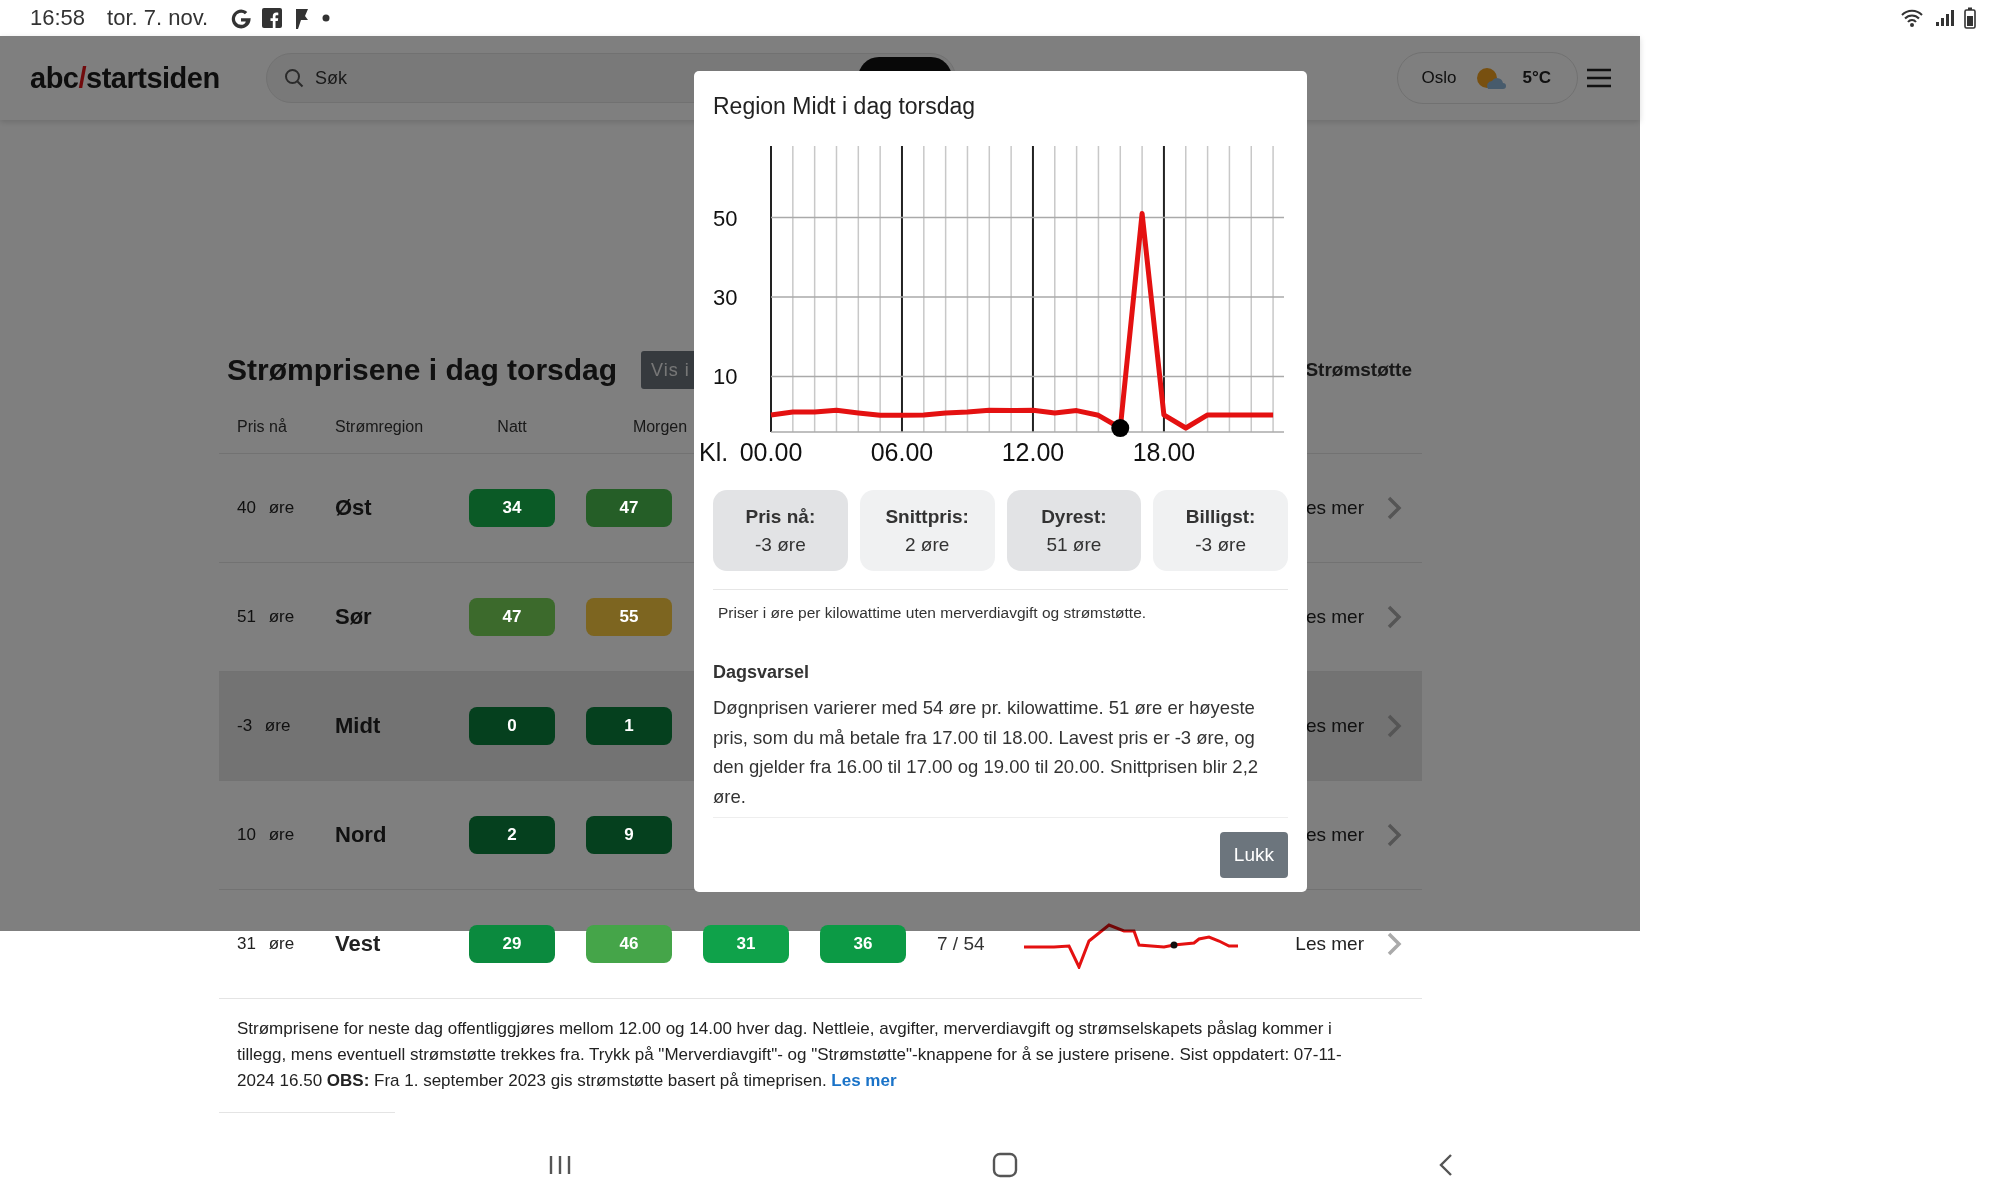 The width and height of the screenshot is (2000, 1200). Describe the element at coordinates (780, 516) in the screenshot. I see `stat-label: Pris nå:` at that location.